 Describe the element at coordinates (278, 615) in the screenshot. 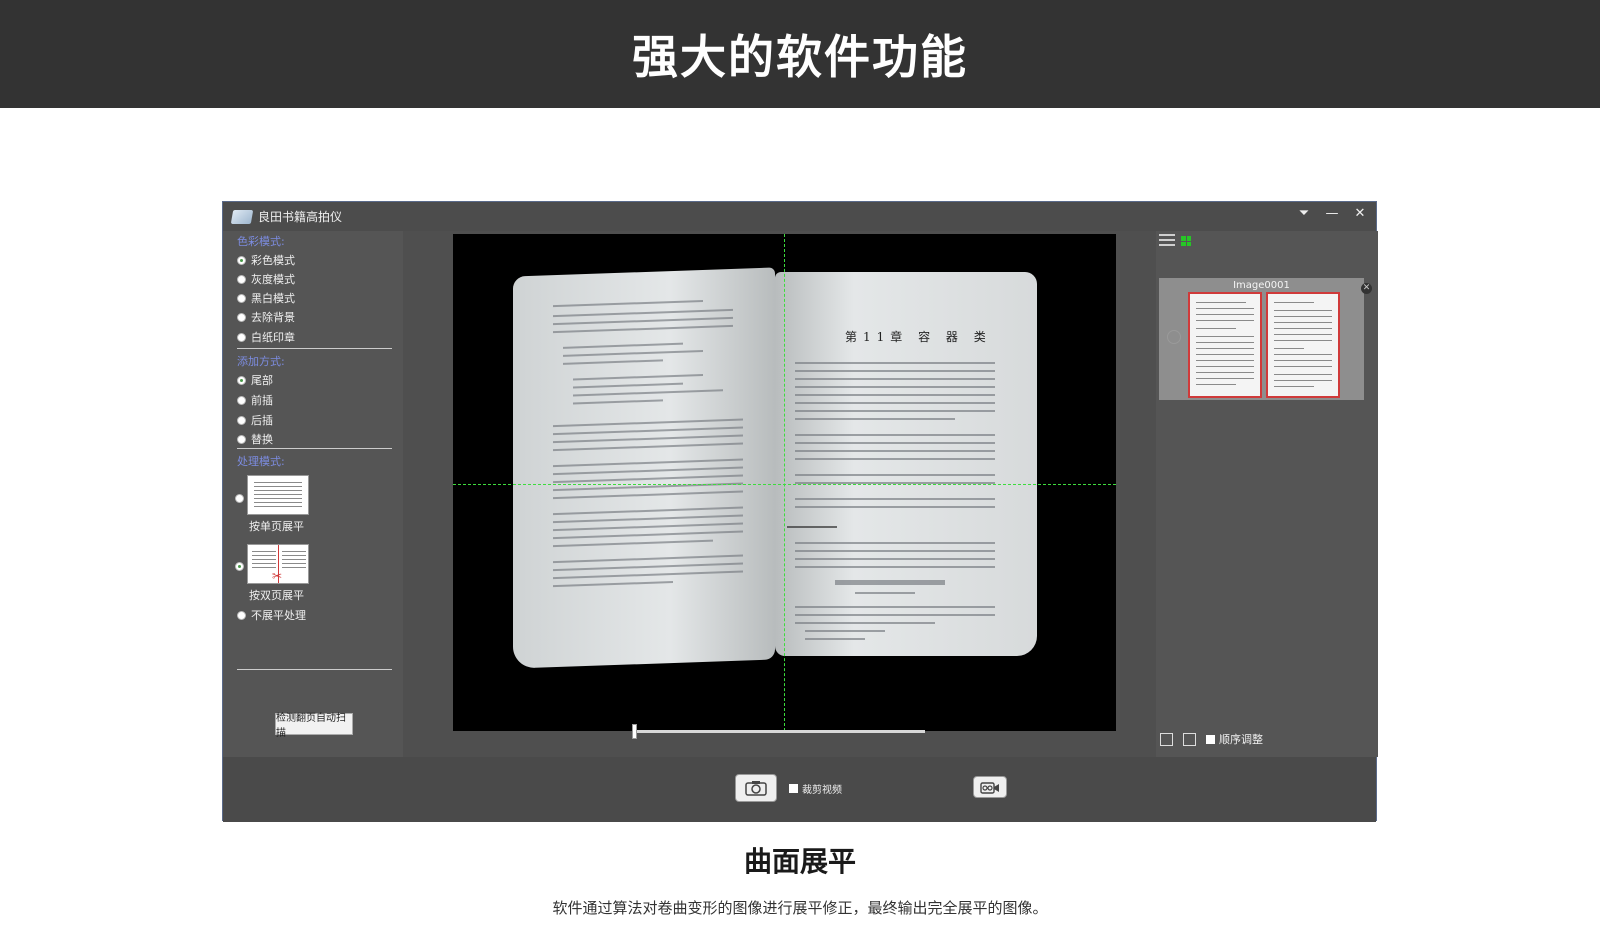

I see `option-label: 不展平处理` at that location.